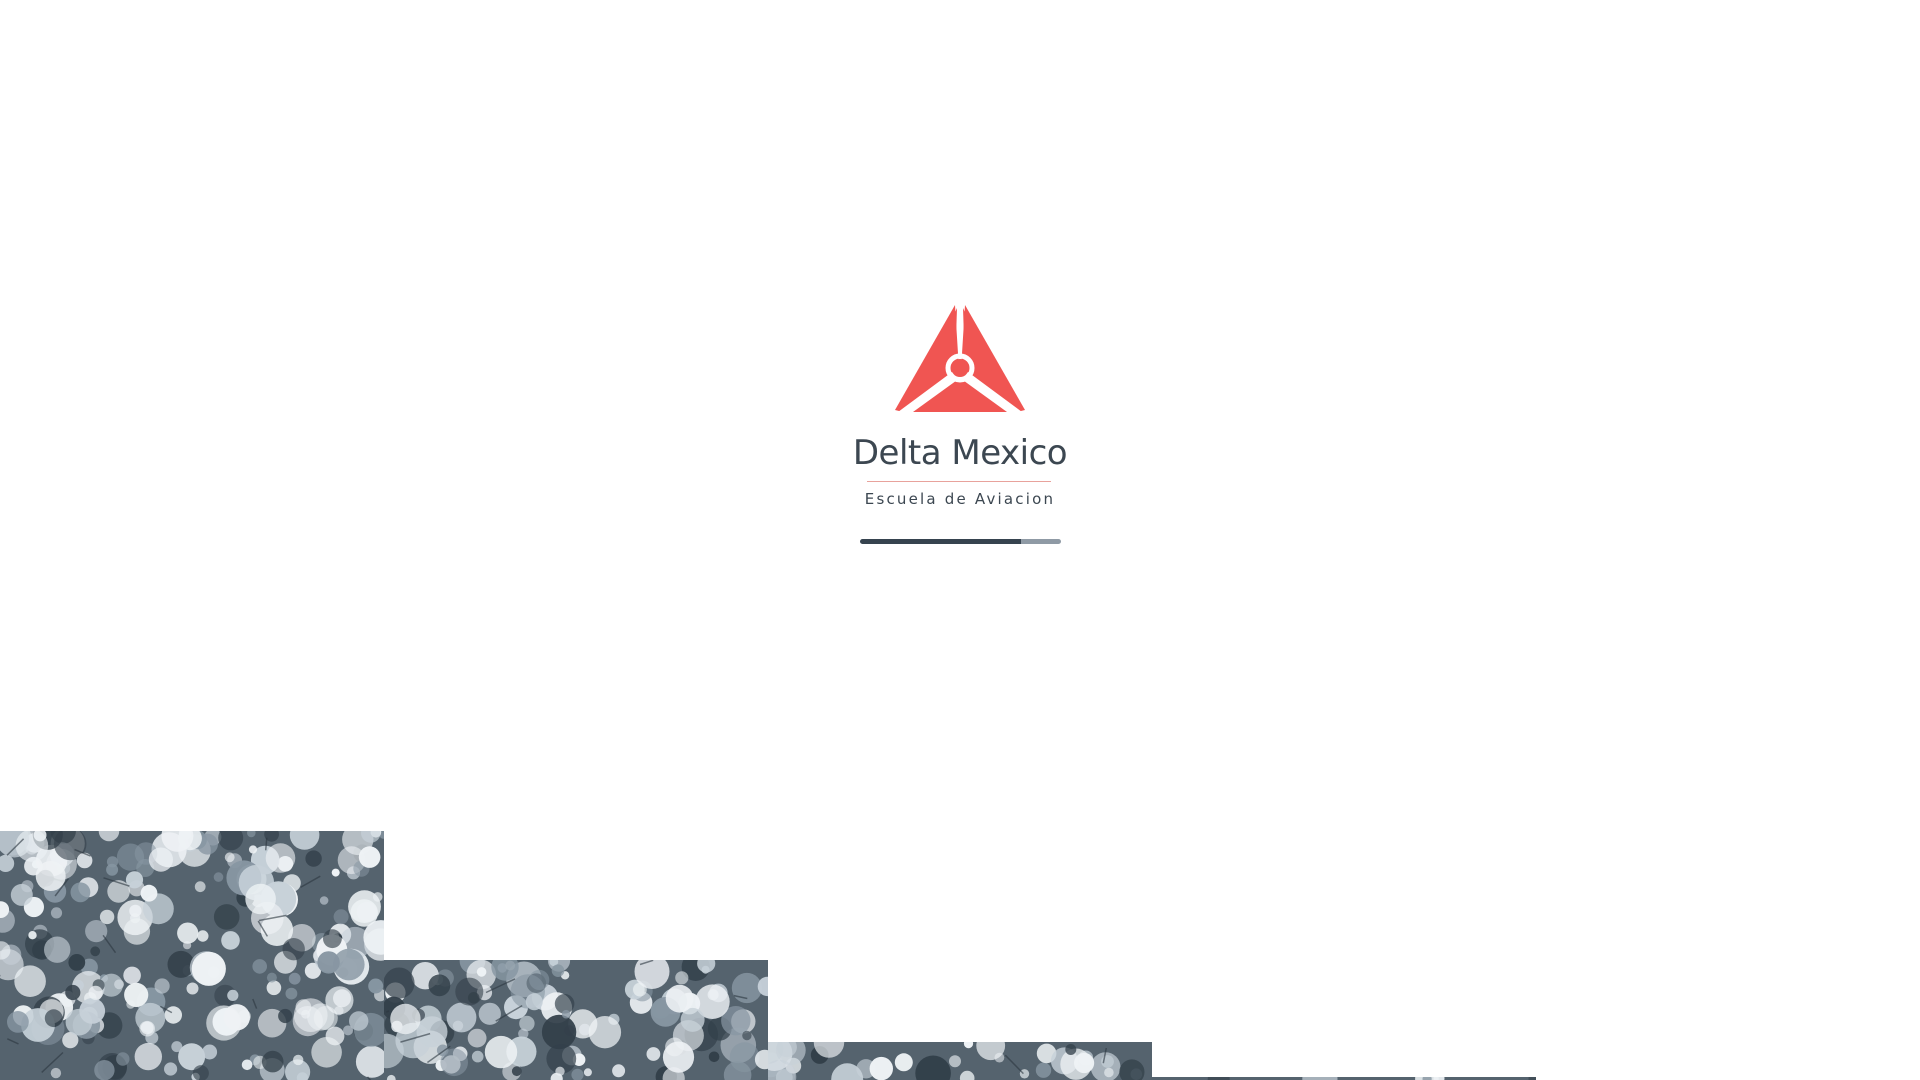  Describe the element at coordinates (960, 499) in the screenshot. I see `brand-tagline: Escuela de Aviacion` at that location.